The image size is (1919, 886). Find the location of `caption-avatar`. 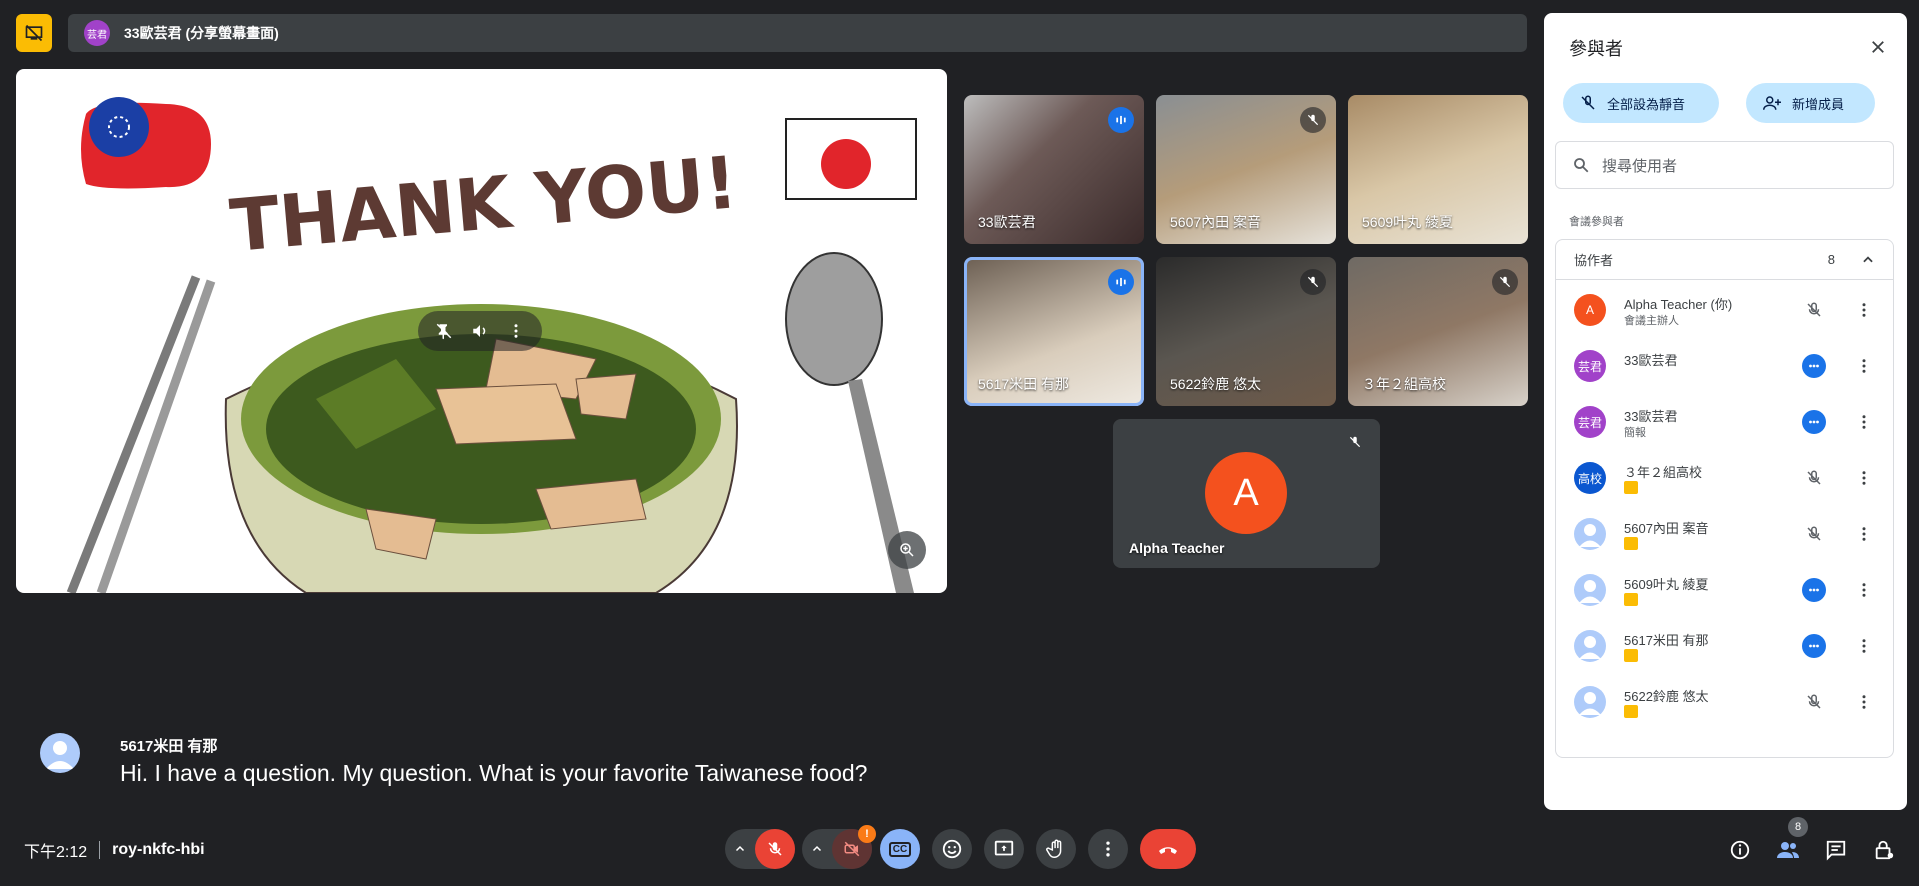

caption-avatar is located at coordinates (60, 753).